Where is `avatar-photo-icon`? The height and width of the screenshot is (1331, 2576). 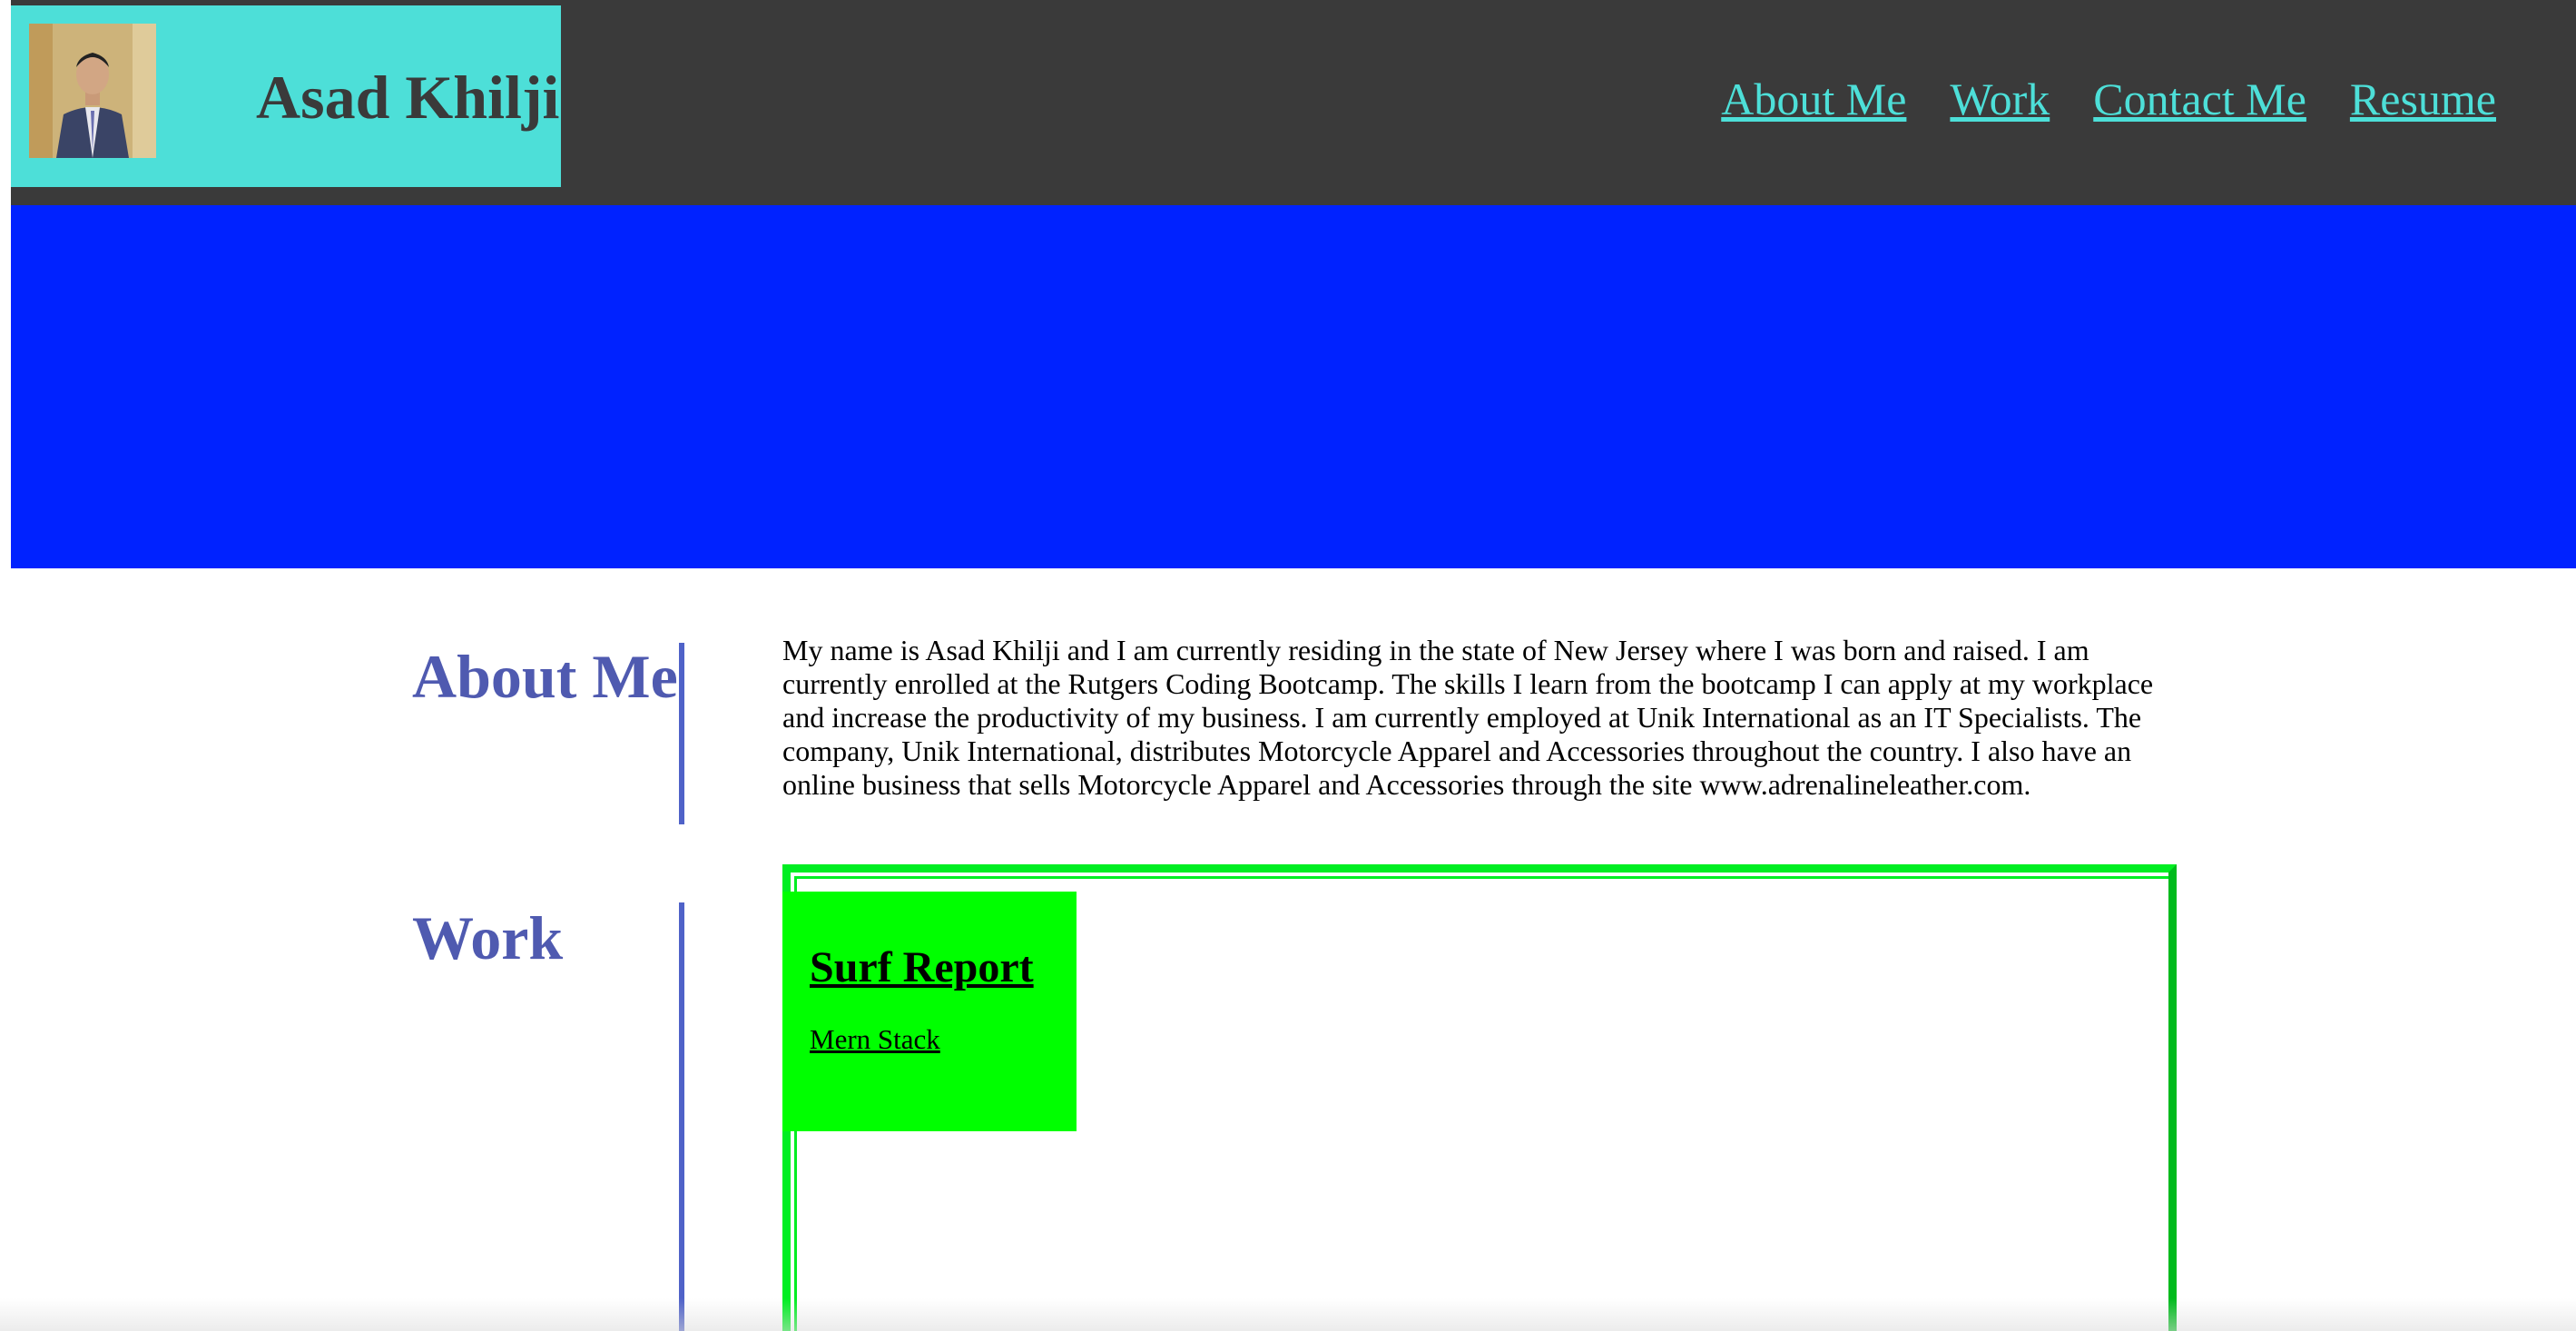 avatar-photo-icon is located at coordinates (92, 91).